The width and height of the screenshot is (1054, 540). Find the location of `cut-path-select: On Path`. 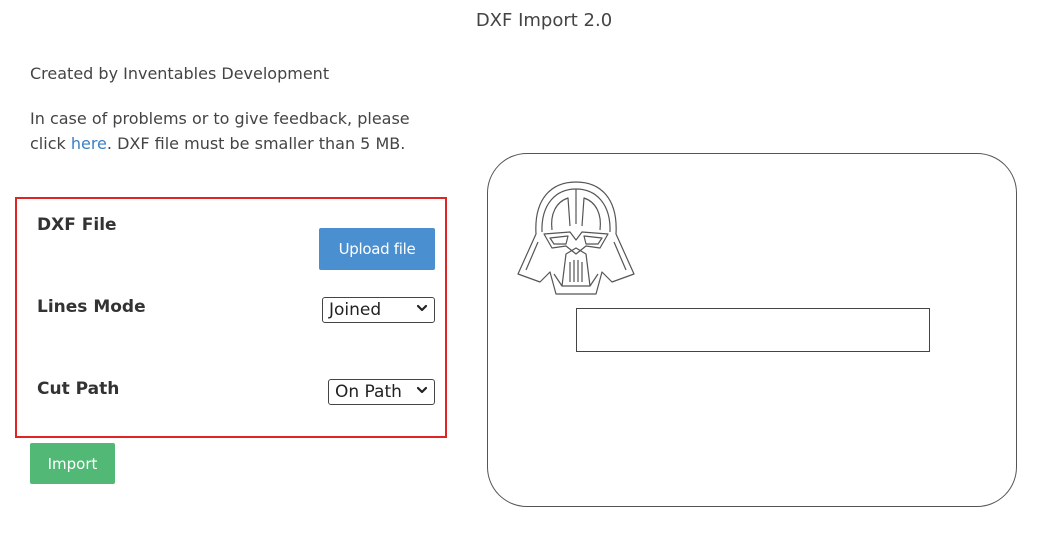

cut-path-select: On Path is located at coordinates (381, 392).